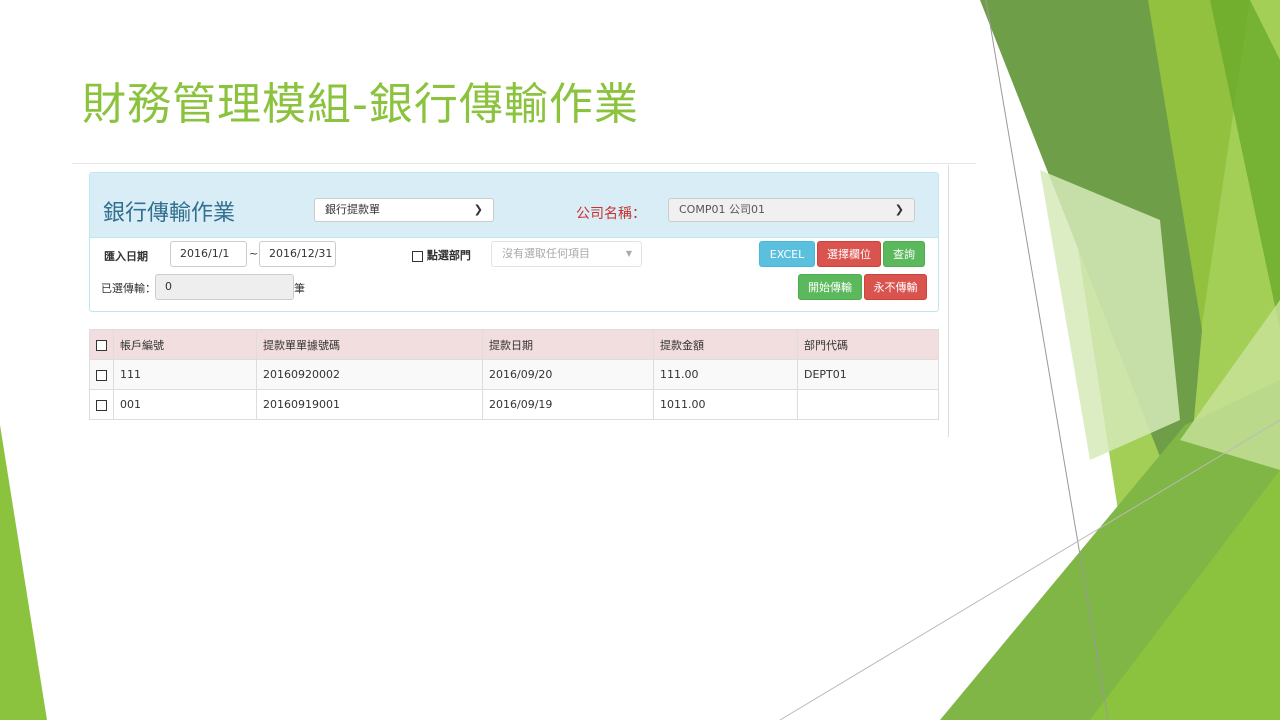 The width and height of the screenshot is (1280, 720). Describe the element at coordinates (830, 287) in the screenshot. I see `start-transfer-button: 開始傳輸` at that location.